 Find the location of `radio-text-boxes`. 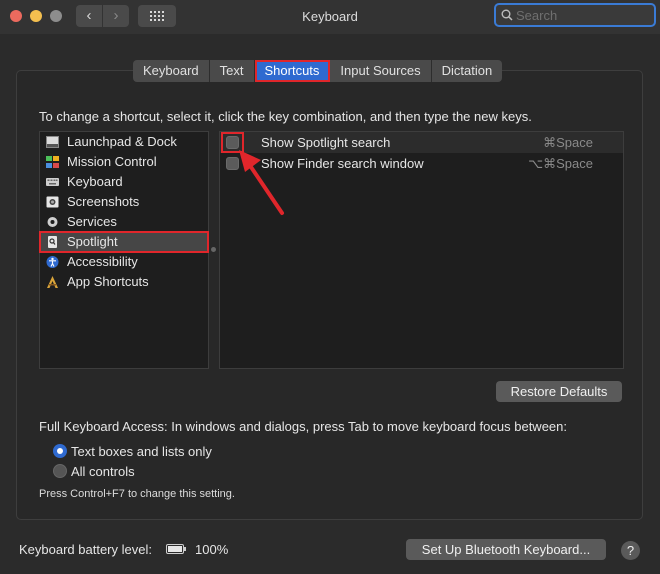

radio-text-boxes is located at coordinates (60, 451).